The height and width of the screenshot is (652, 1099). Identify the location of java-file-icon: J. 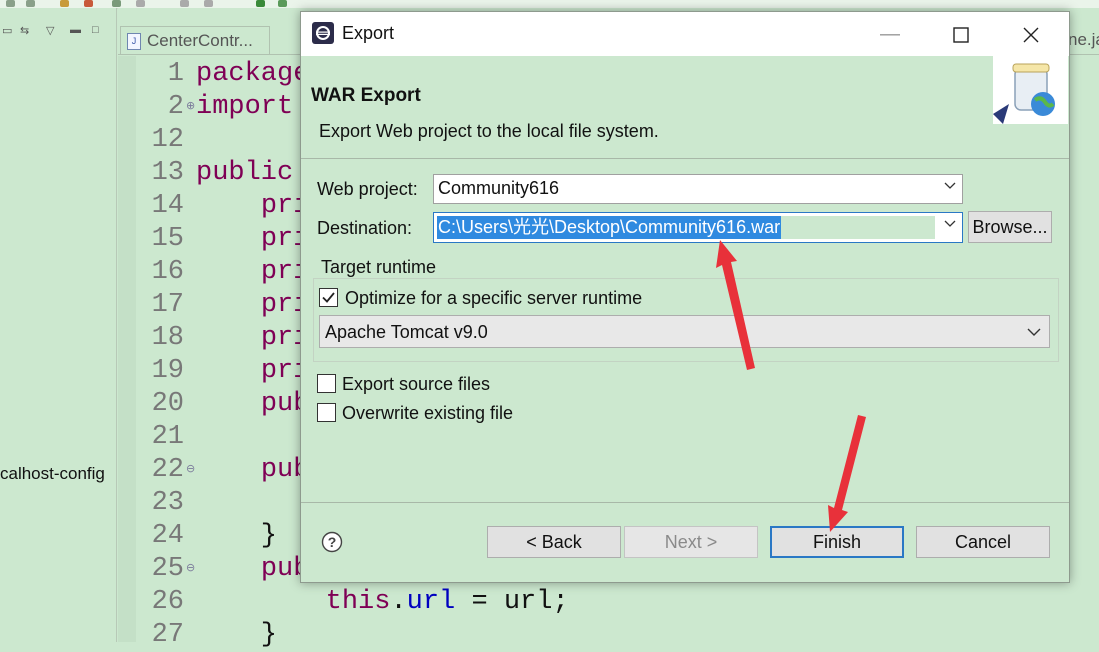
(134, 41).